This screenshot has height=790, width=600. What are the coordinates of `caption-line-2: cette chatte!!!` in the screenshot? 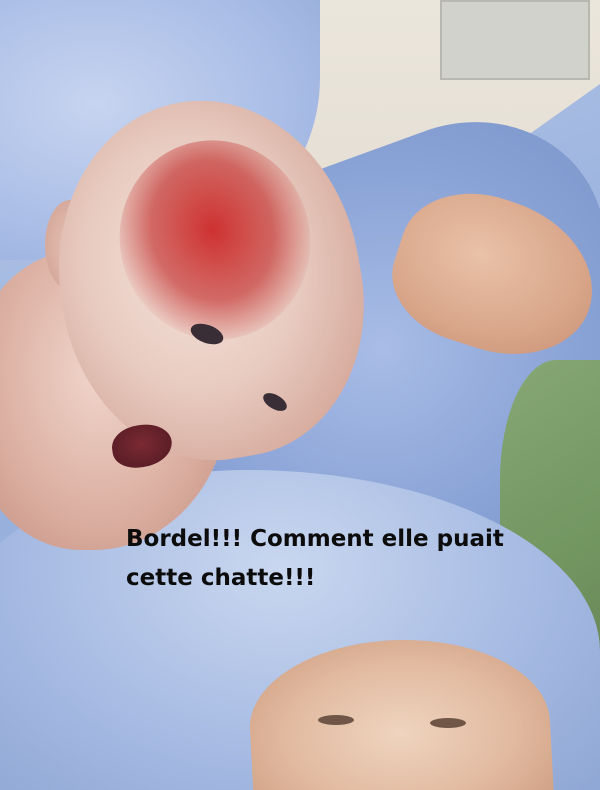 It's located at (221, 578).